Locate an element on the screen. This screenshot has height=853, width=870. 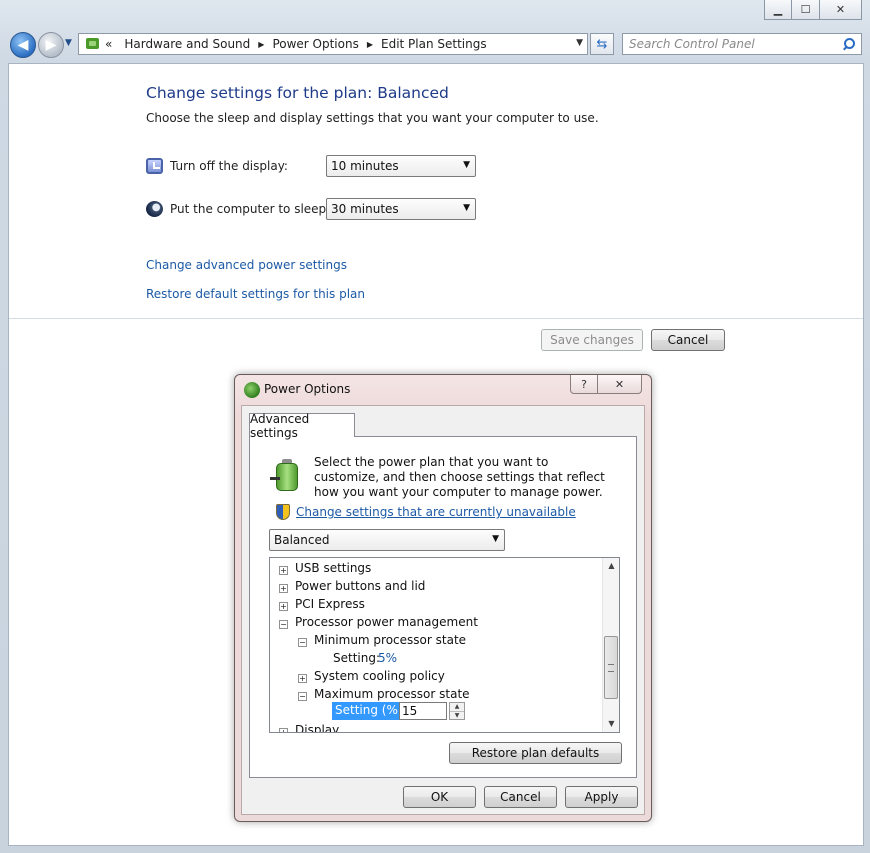
tree-item-min-processor-state: Minimum processor state is located at coordinates (390, 640).